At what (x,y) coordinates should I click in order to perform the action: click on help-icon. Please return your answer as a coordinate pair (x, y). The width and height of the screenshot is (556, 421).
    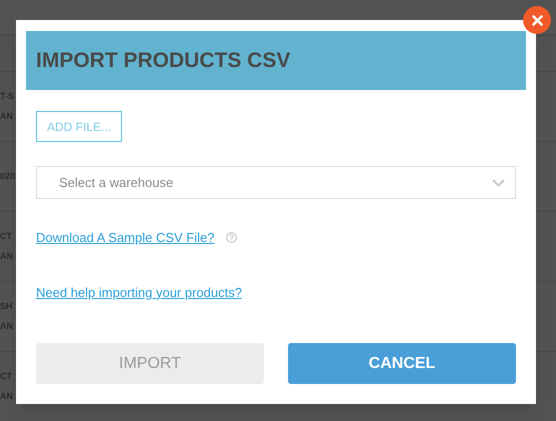
    Looking at the image, I should click on (232, 238).